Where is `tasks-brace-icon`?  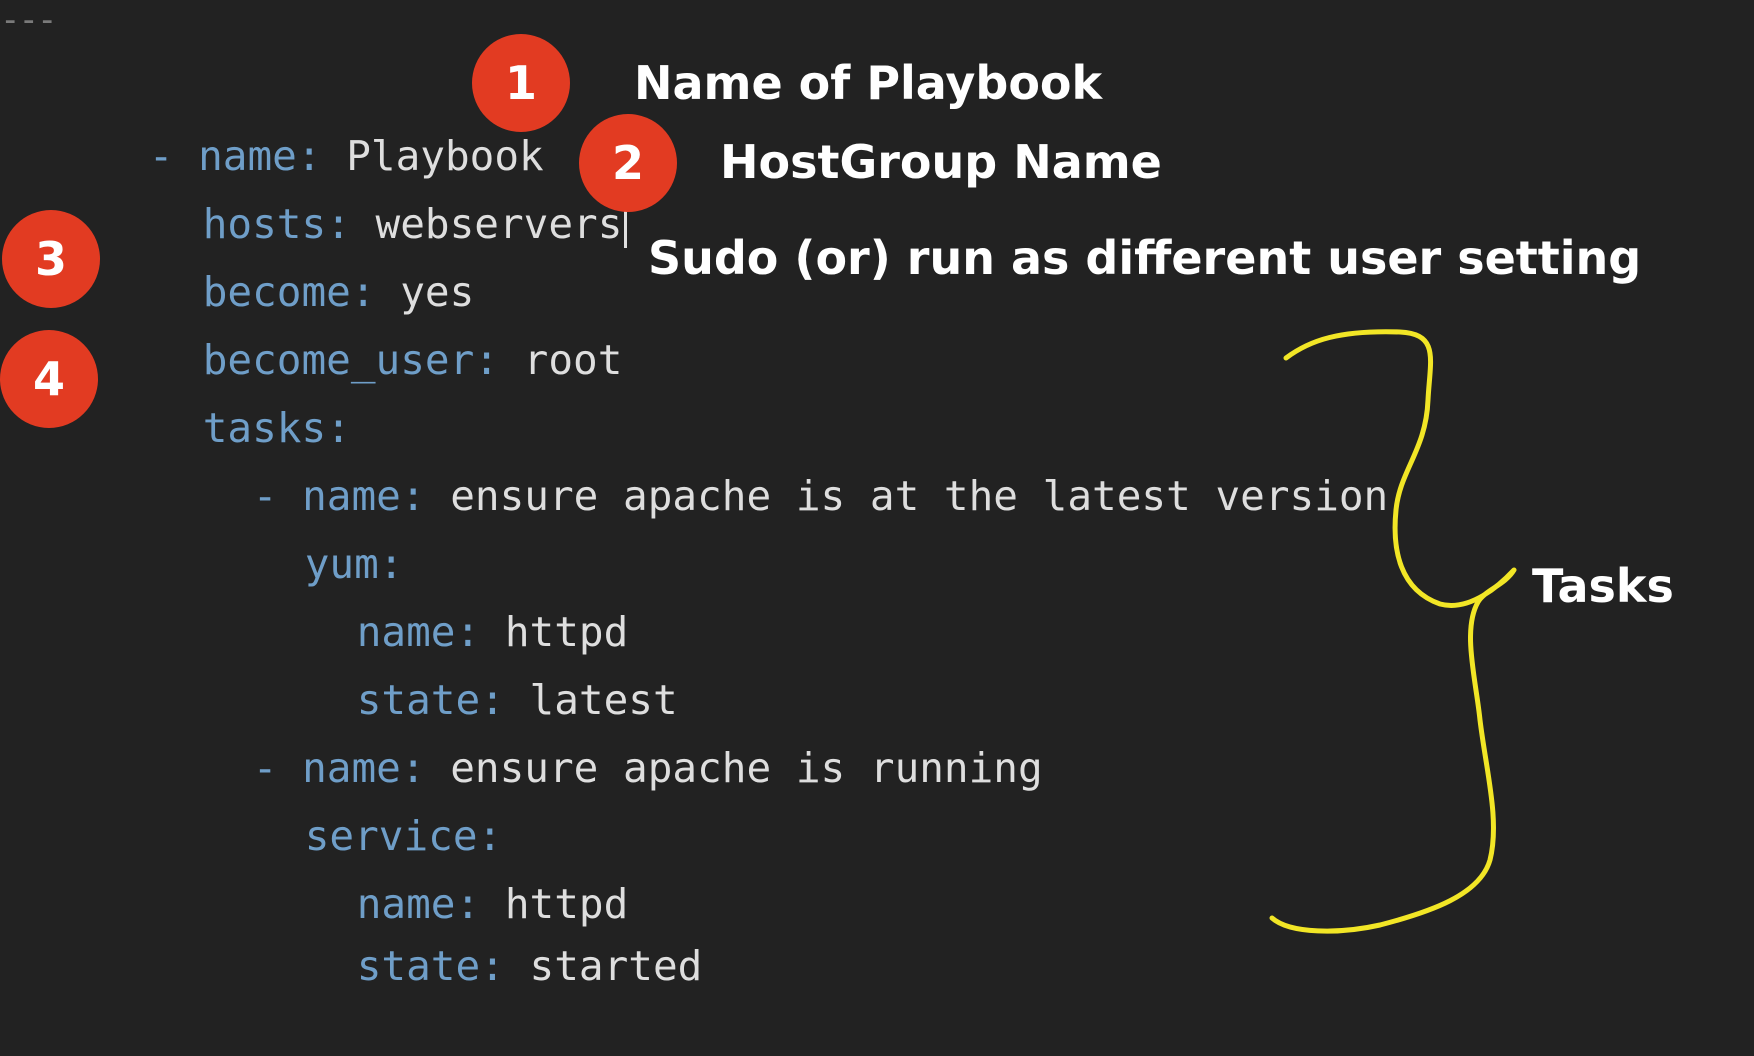 tasks-brace-icon is located at coordinates (1393, 631).